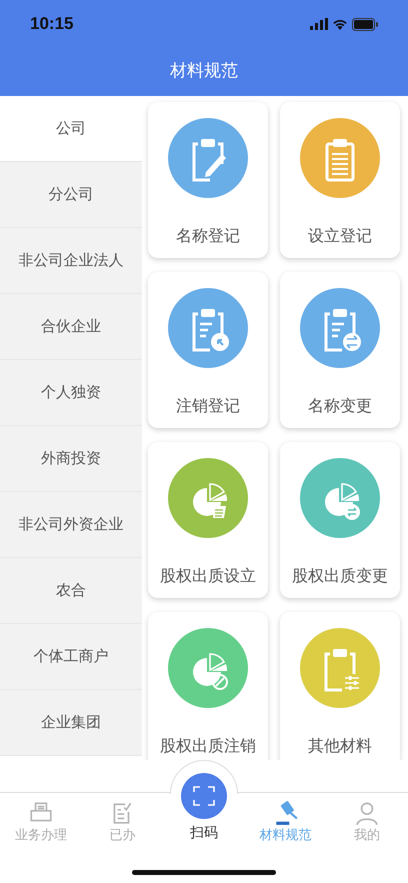 The height and width of the screenshot is (883, 408). Describe the element at coordinates (340, 180) in the screenshot. I see `category-card: 设立登记` at that location.